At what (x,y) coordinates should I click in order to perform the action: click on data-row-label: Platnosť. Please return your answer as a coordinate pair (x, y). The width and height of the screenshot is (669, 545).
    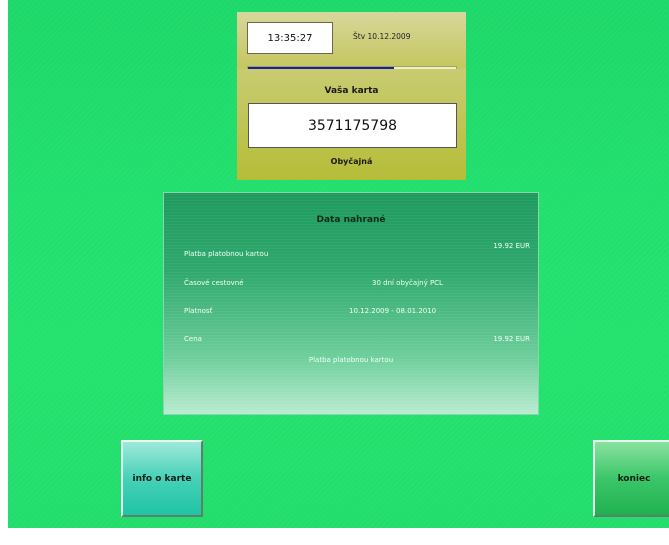
    Looking at the image, I should click on (198, 311).